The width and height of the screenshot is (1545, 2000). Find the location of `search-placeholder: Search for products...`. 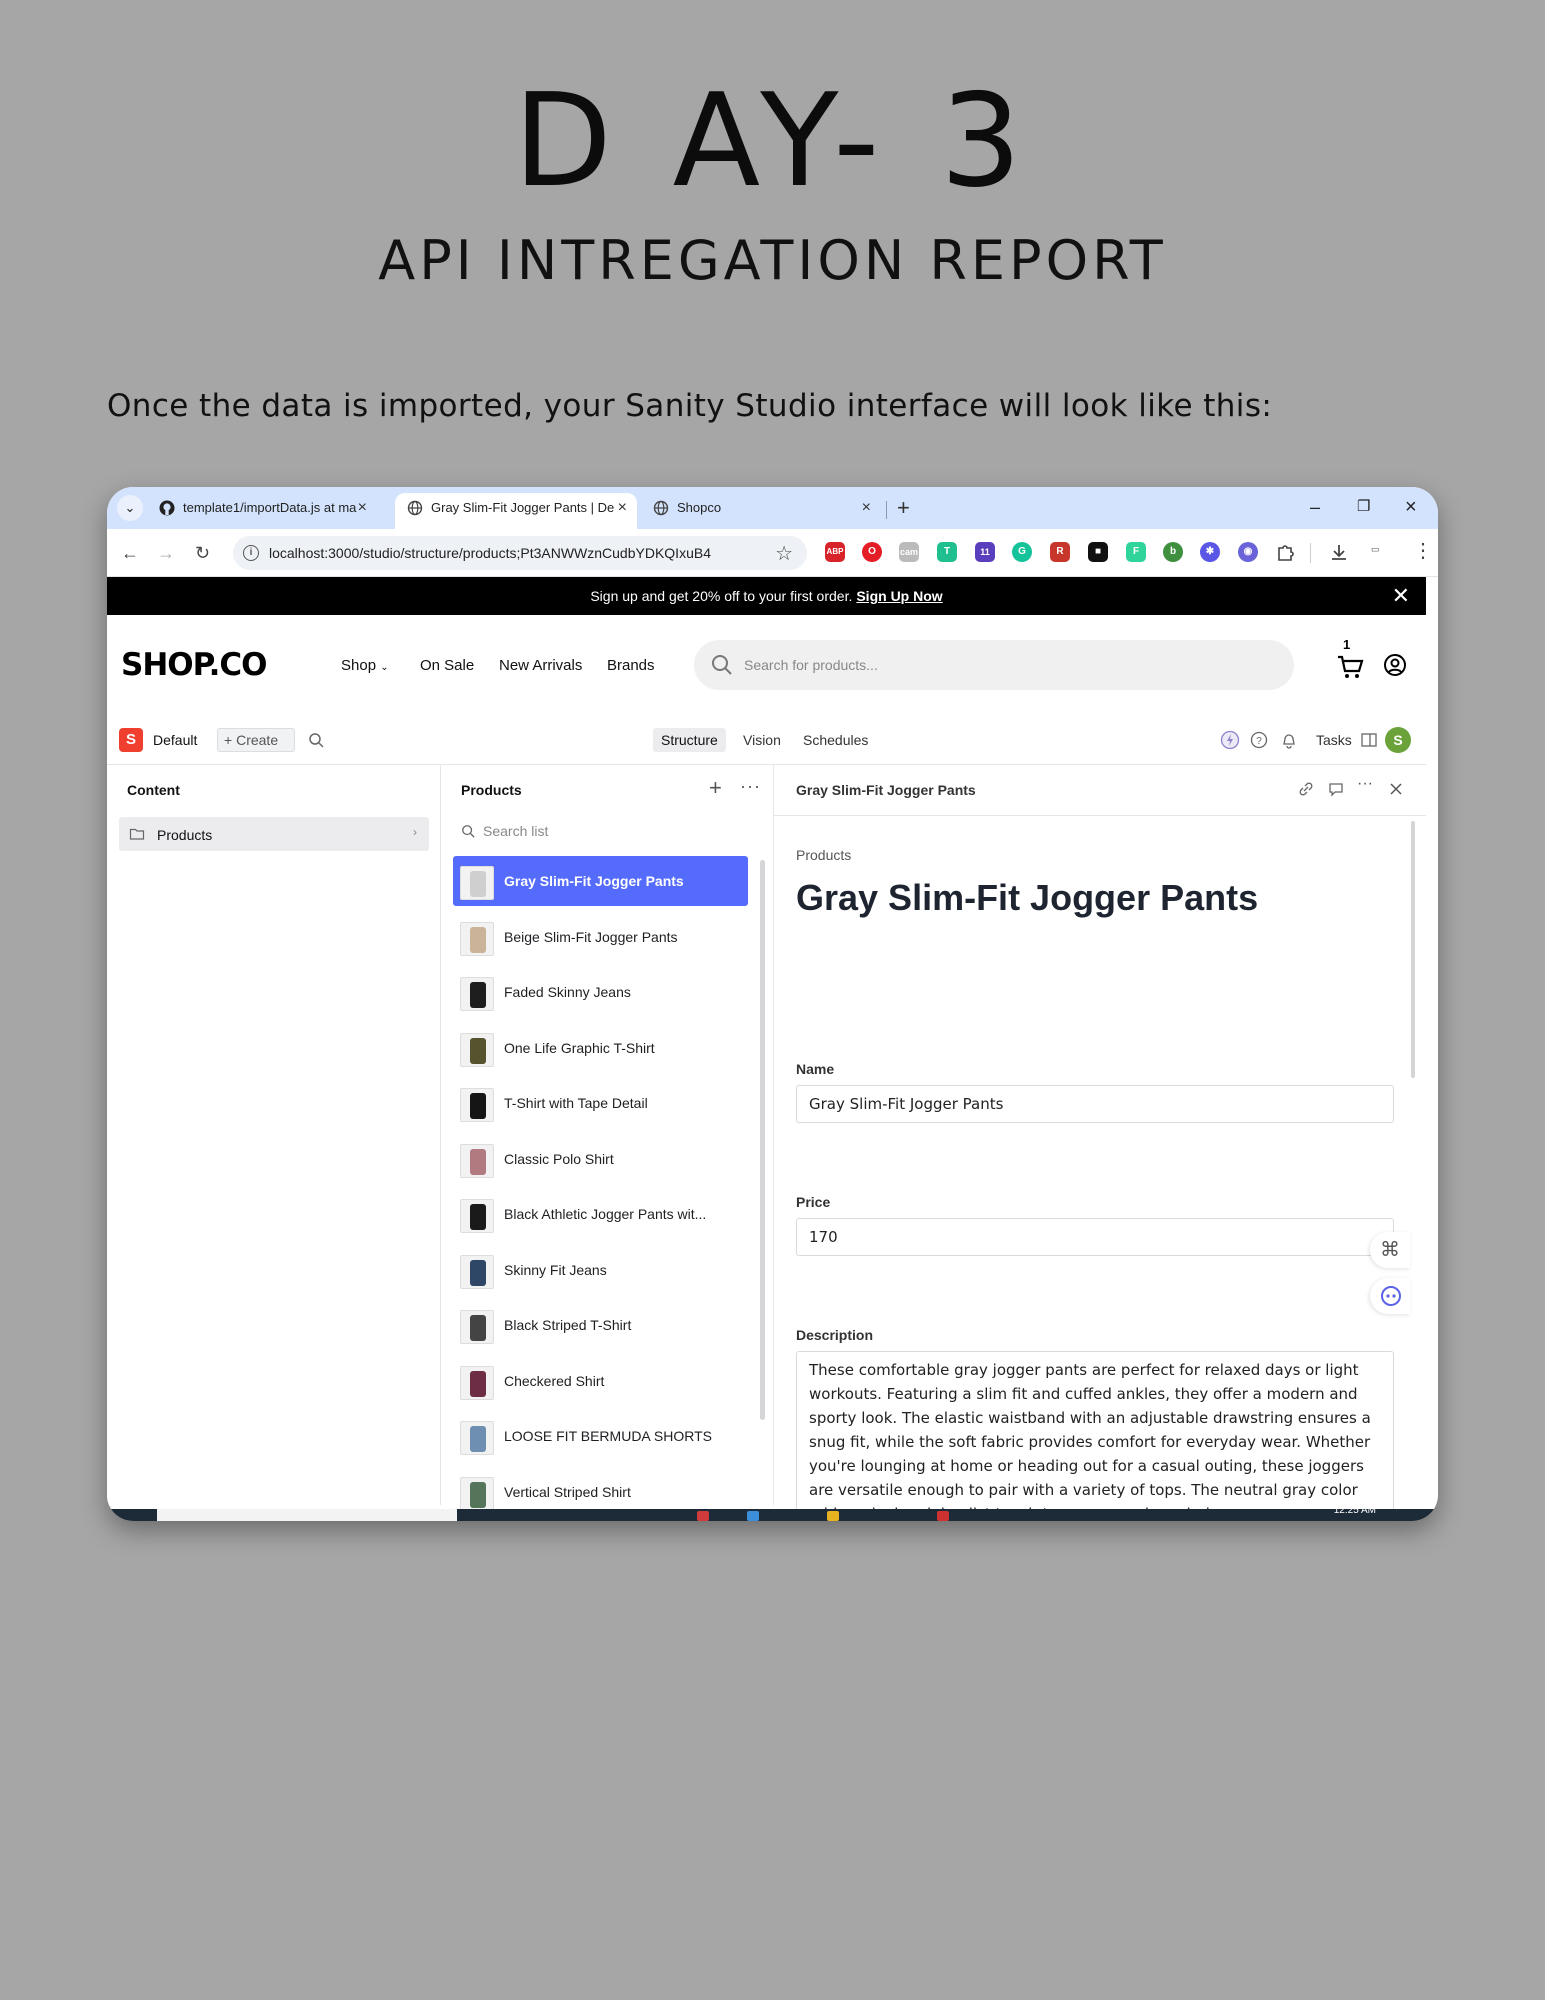

search-placeholder: Search for products... is located at coordinates (811, 665).